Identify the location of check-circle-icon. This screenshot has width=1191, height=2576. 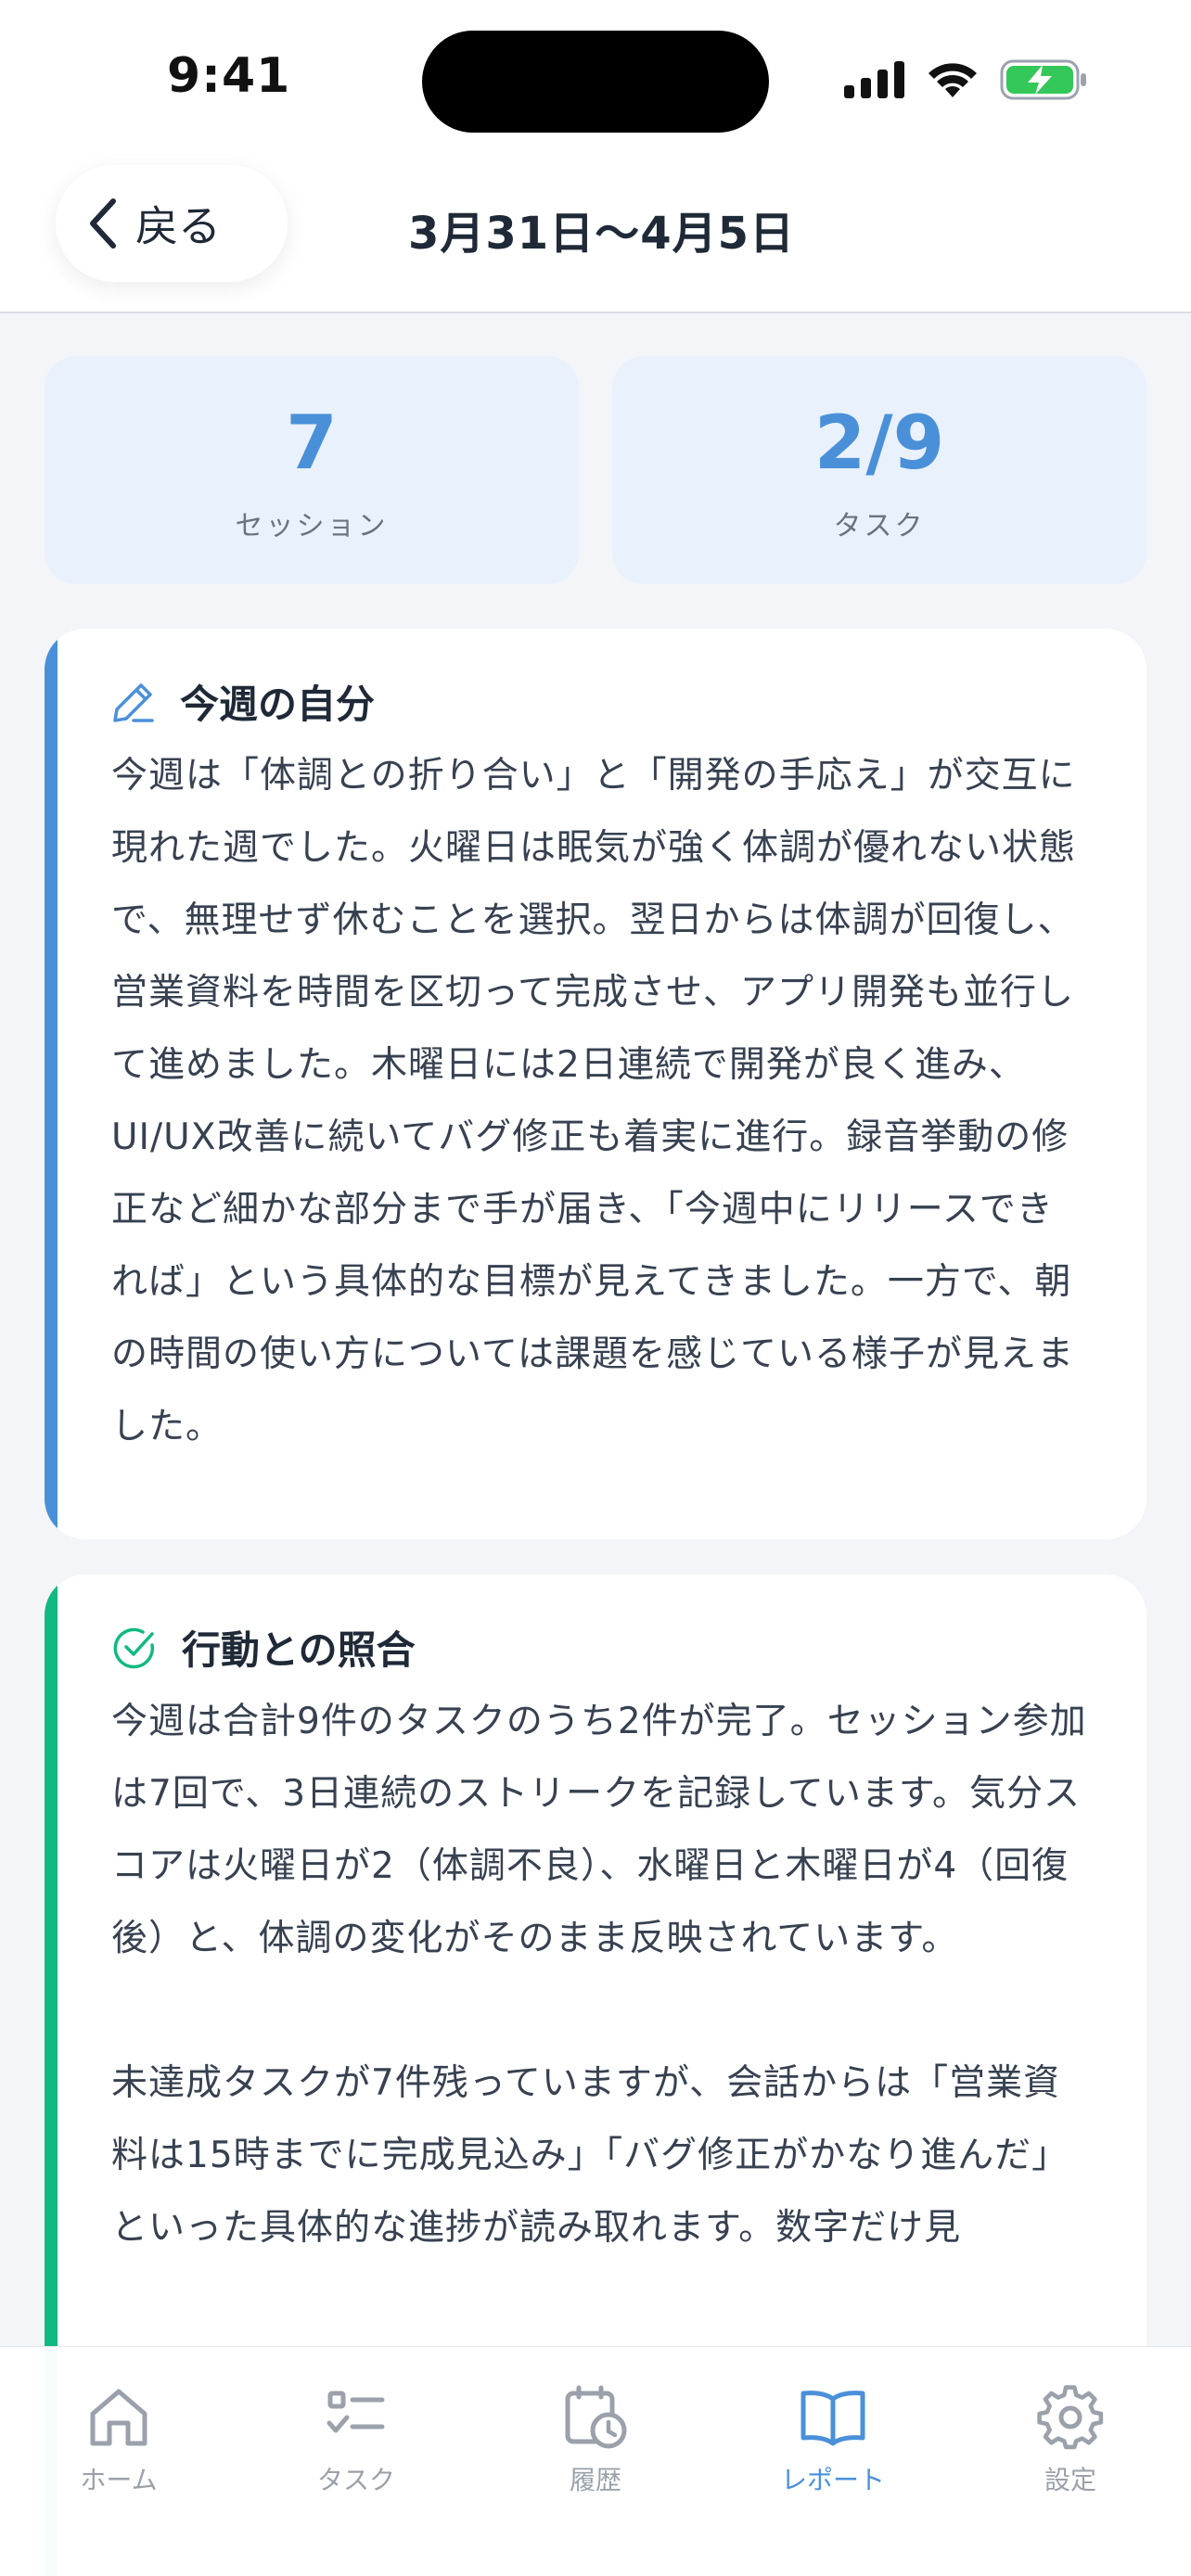
(134, 1647).